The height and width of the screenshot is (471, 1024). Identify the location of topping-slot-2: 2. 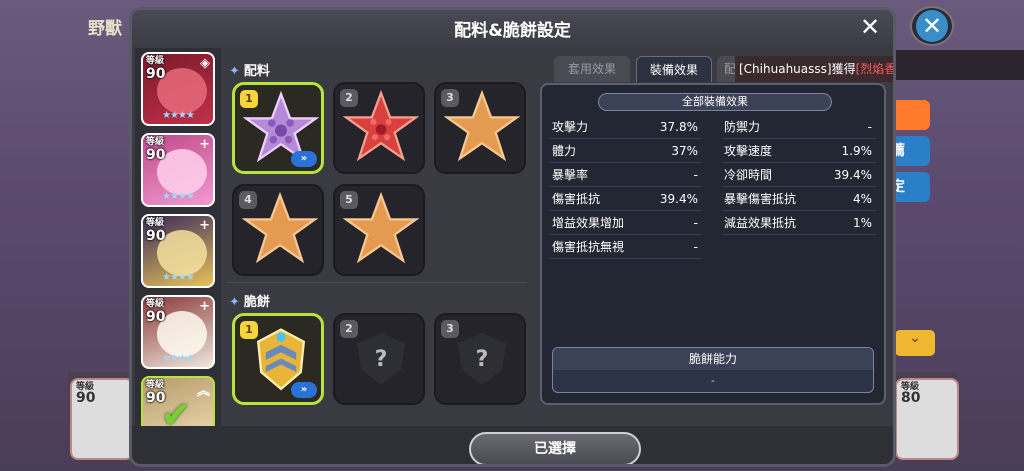
(379, 128).